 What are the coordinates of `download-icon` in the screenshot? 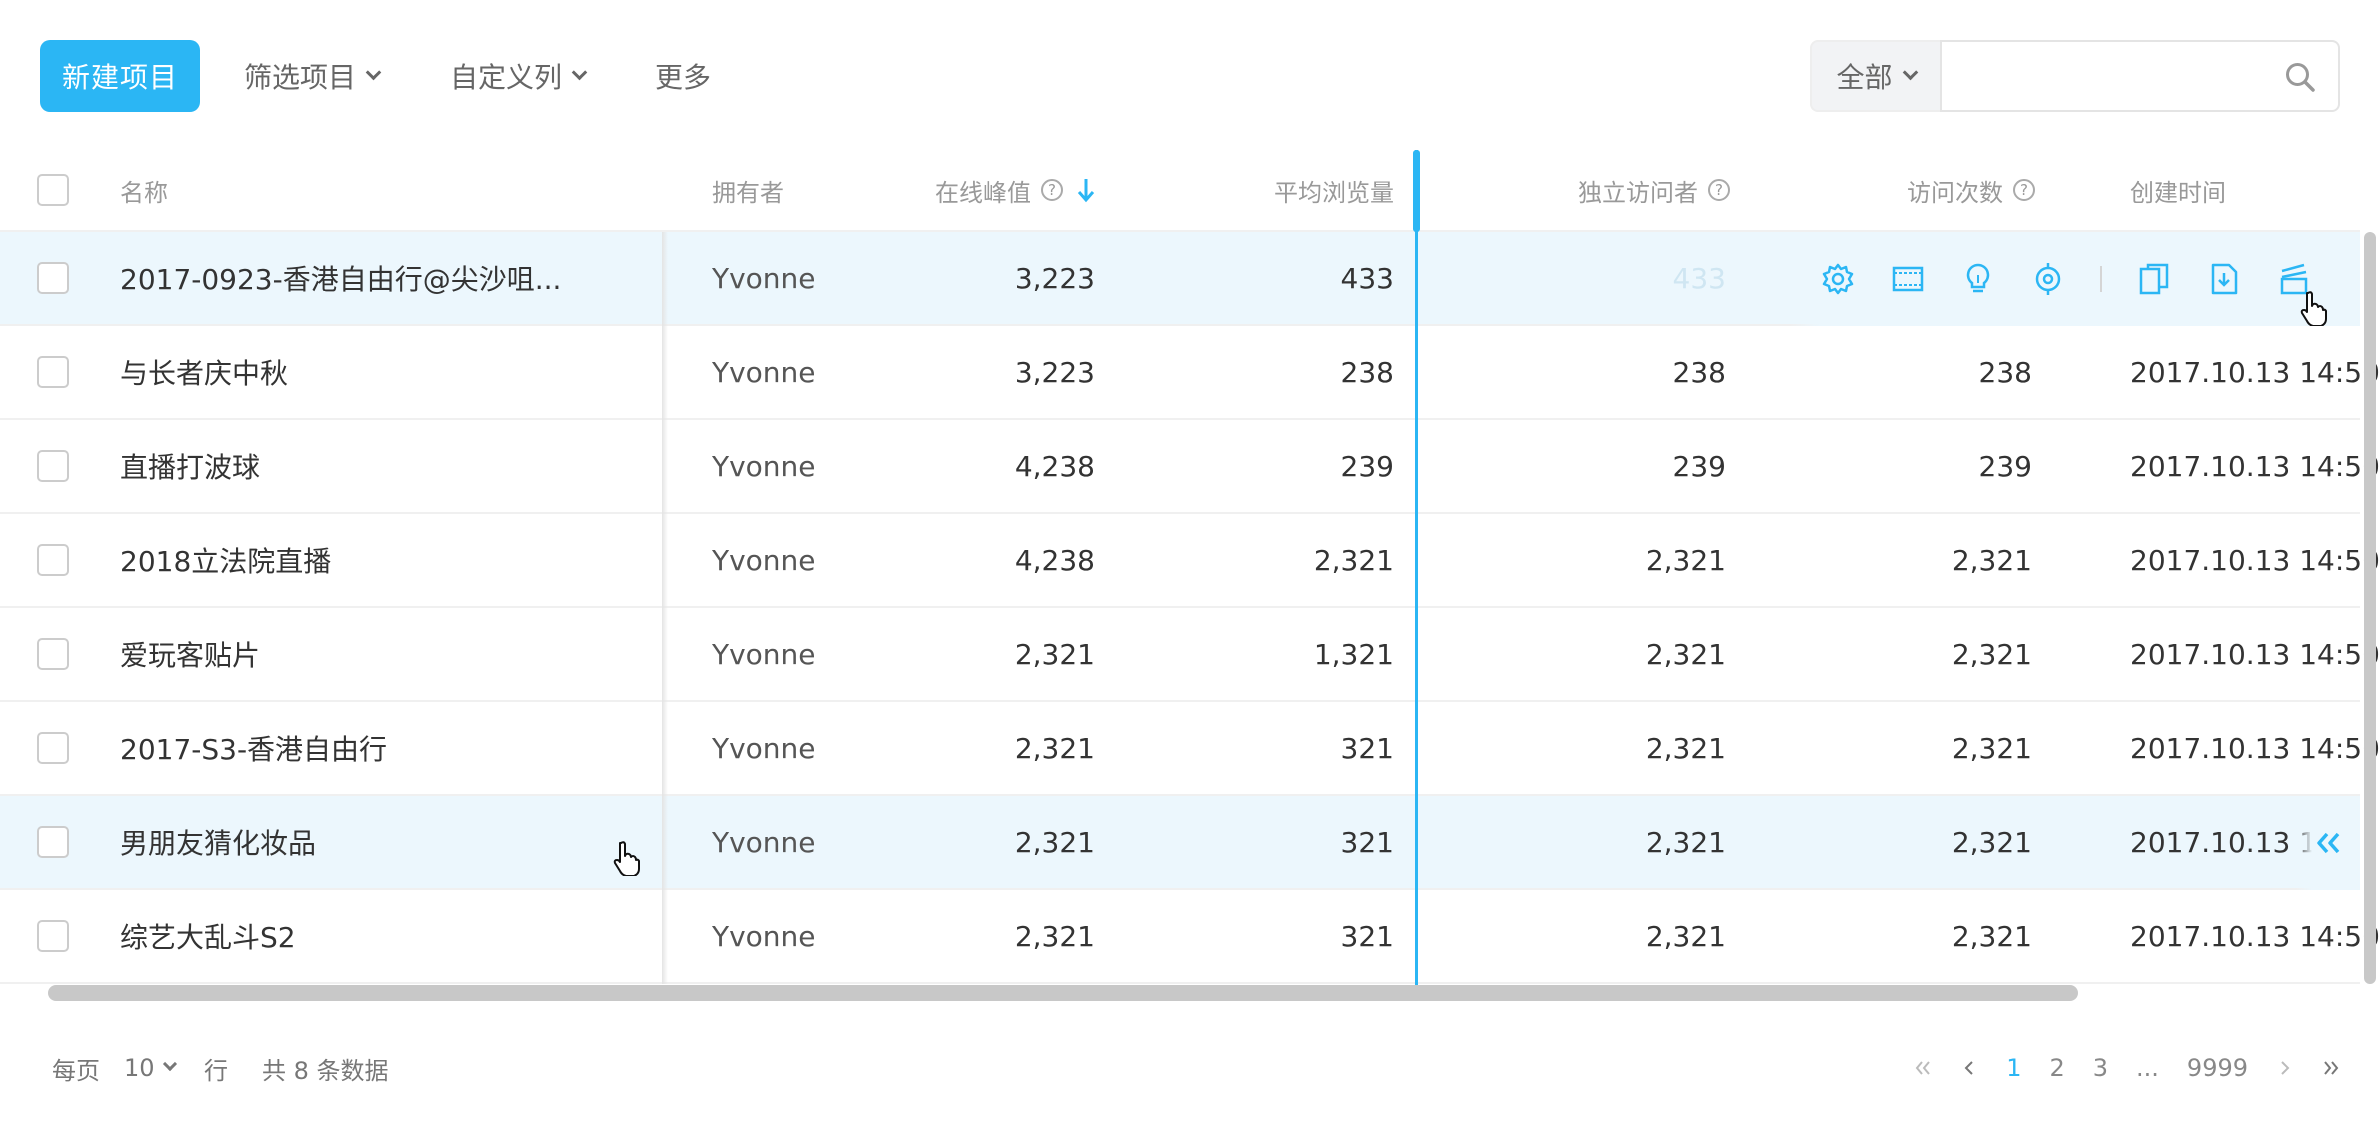 It's located at (2224, 279).